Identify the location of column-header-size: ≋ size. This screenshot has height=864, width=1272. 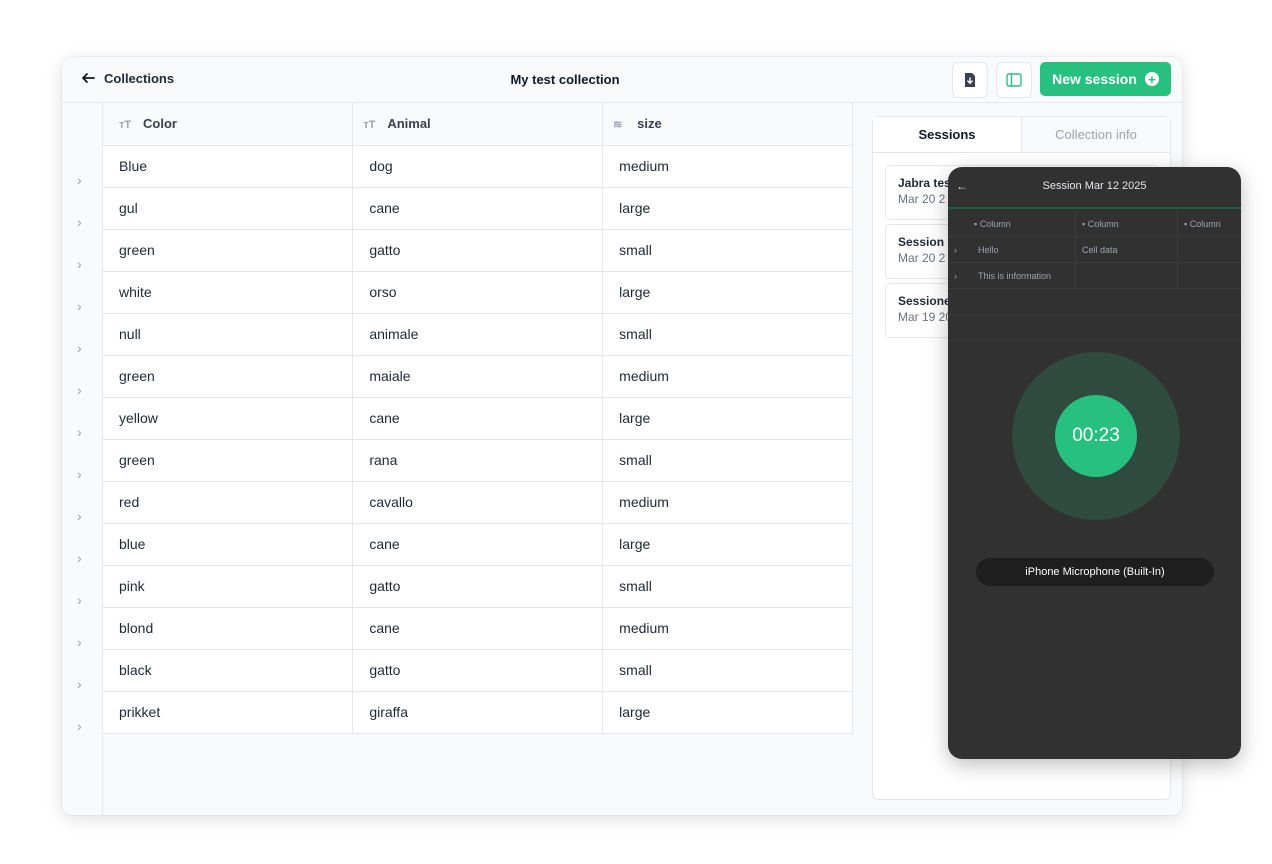
(727, 124).